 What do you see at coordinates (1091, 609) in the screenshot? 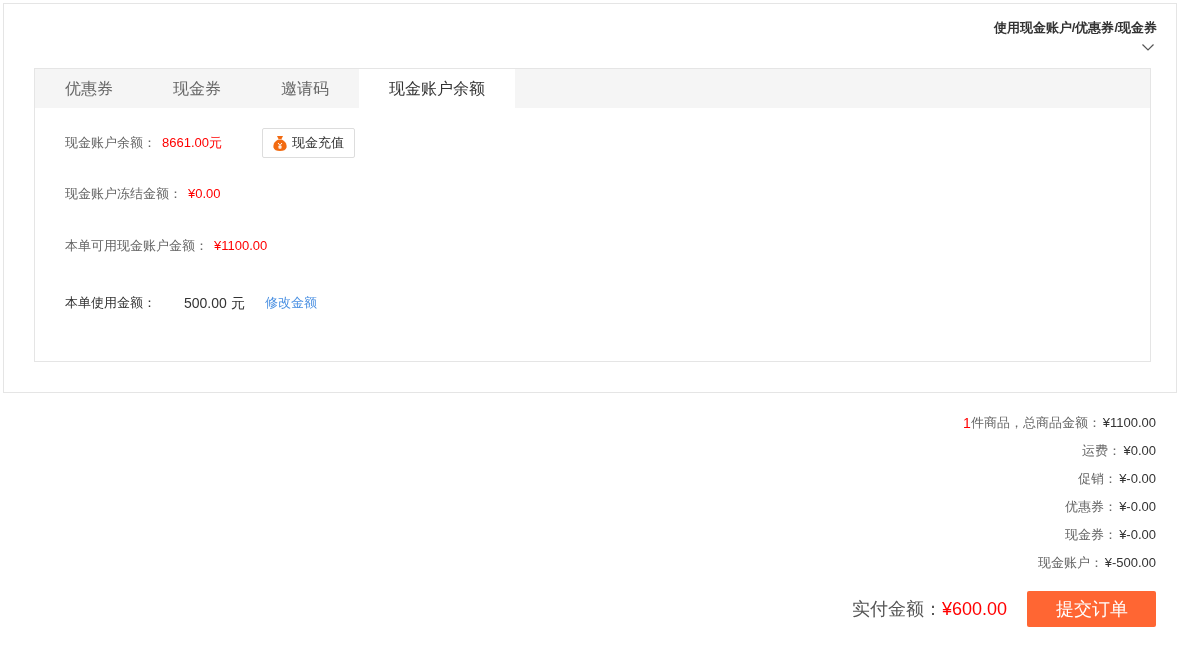
I see `submit-order-button: 提交订单` at bounding box center [1091, 609].